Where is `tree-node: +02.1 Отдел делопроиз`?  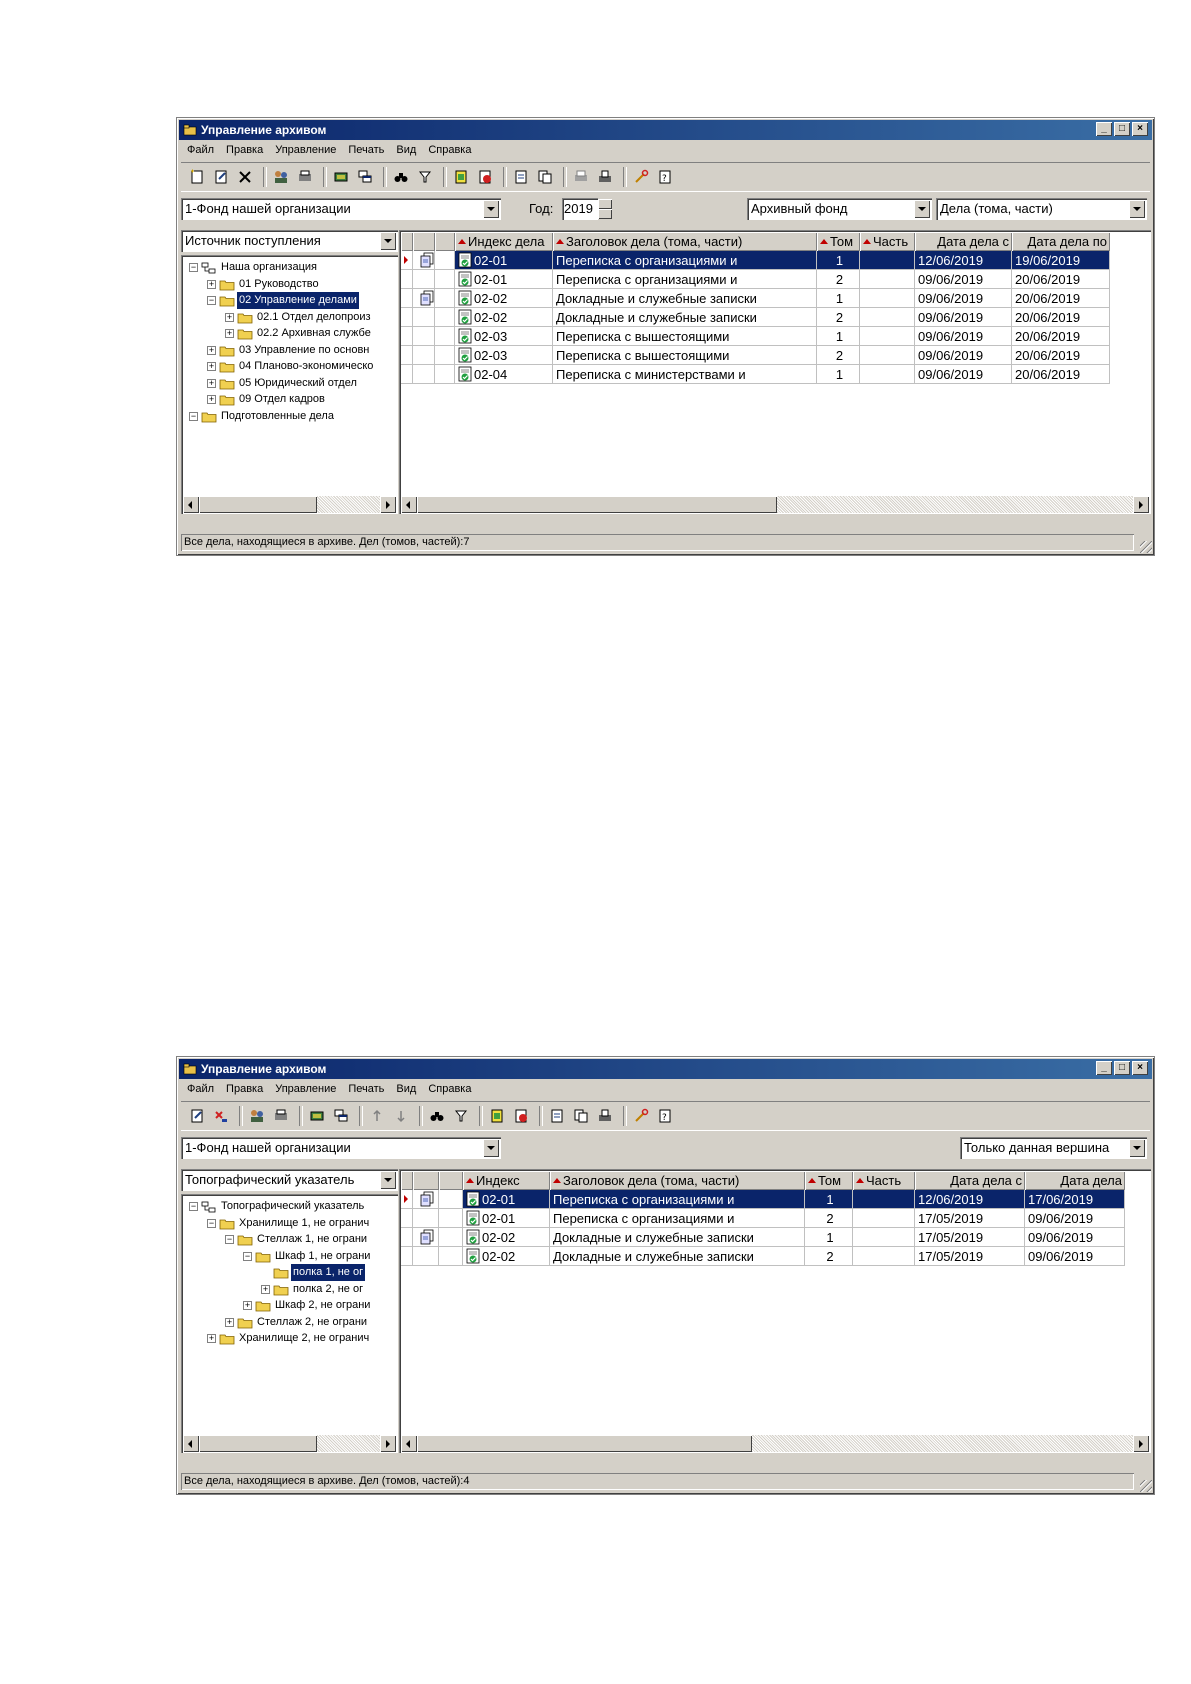
tree-node: +02.1 Отдел делопроиз is located at coordinates (289, 317).